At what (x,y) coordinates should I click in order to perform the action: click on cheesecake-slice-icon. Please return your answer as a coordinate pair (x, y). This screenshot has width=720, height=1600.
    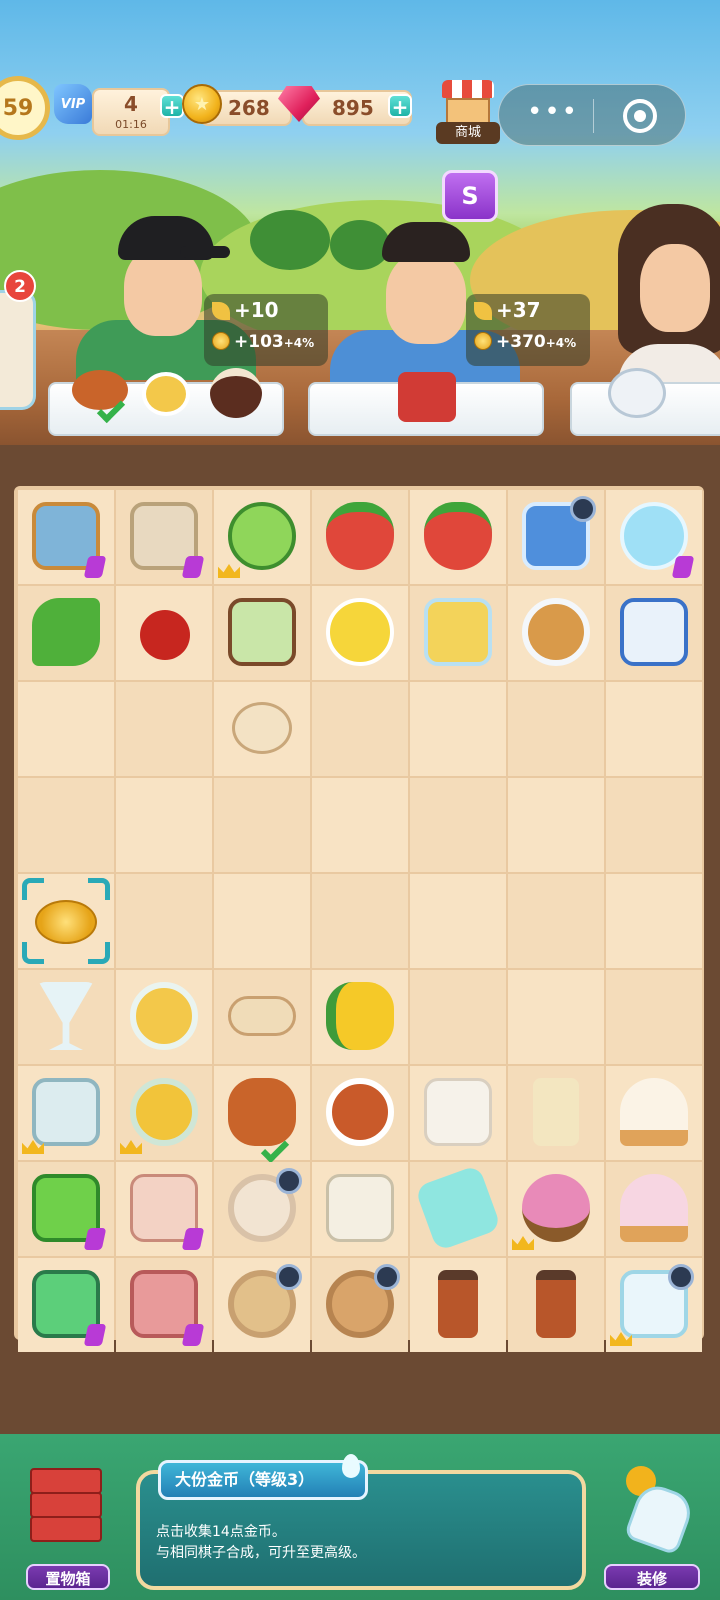
    Looking at the image, I should click on (458, 632).